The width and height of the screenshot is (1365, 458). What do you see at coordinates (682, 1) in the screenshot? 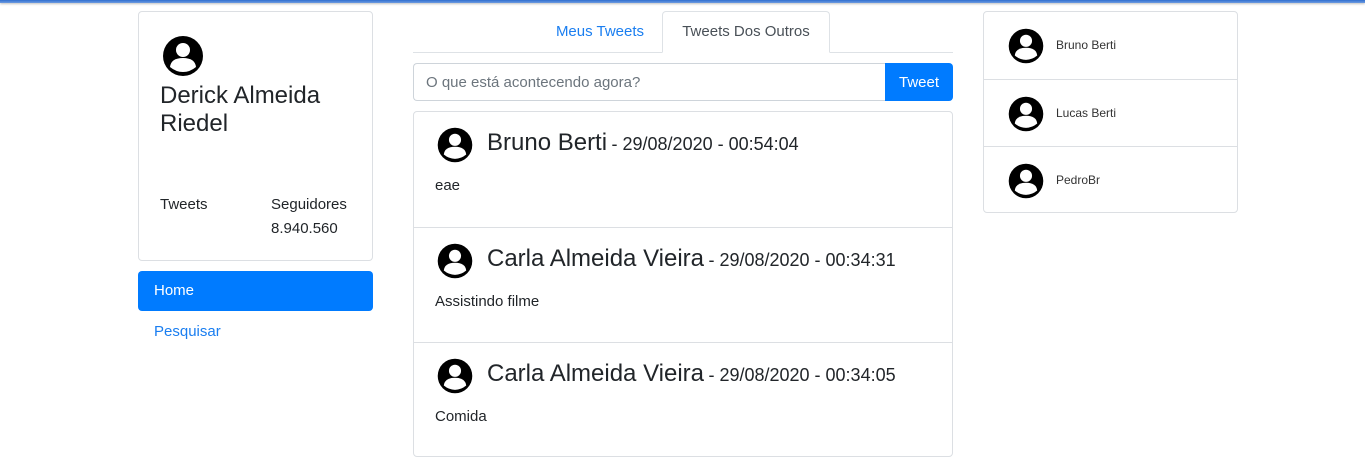
I see `top-accent-bar` at bounding box center [682, 1].